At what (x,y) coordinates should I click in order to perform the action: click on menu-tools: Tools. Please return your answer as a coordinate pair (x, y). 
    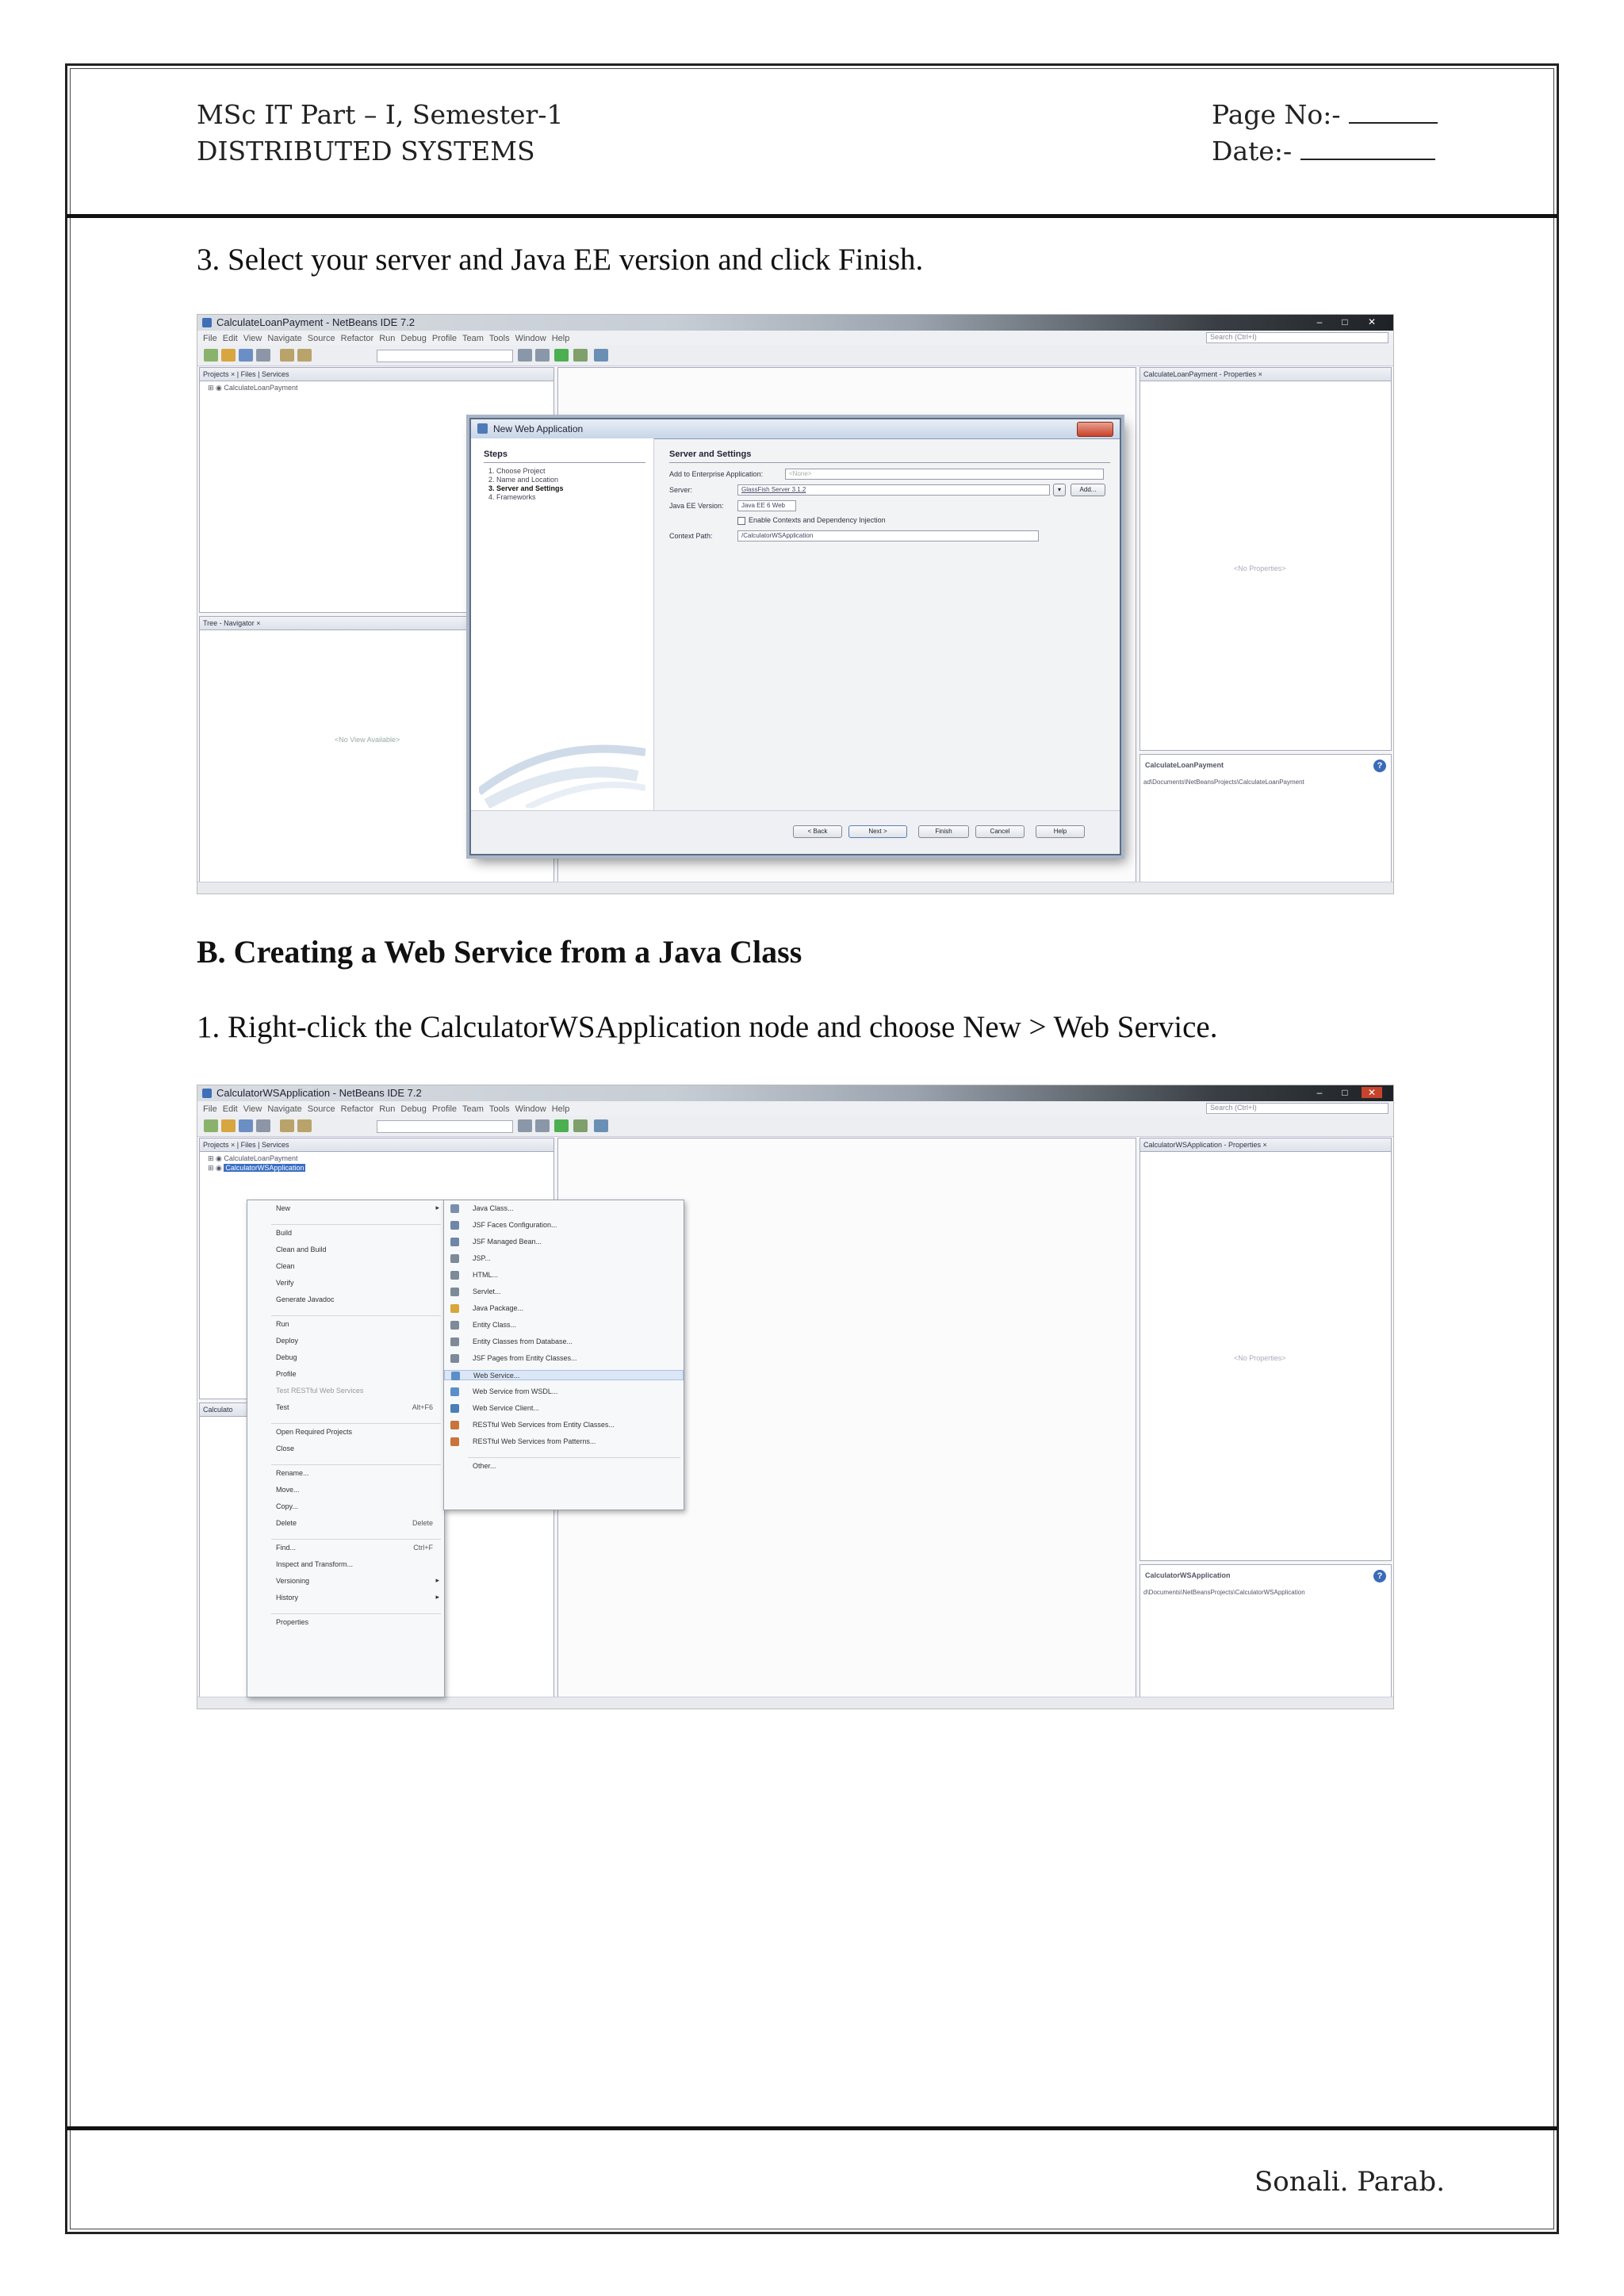
    Looking at the image, I should click on (499, 1109).